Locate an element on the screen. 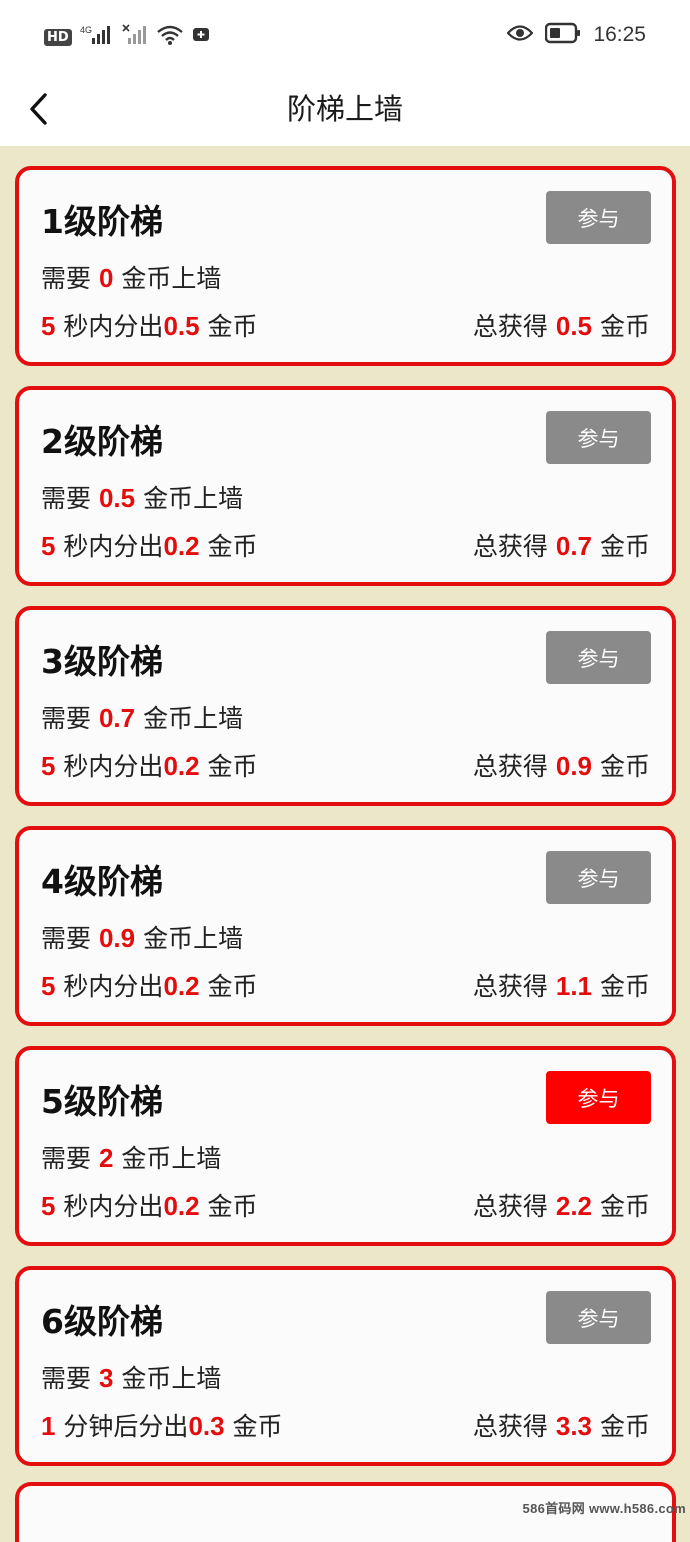  need-amount: 0 is located at coordinates (106, 278).